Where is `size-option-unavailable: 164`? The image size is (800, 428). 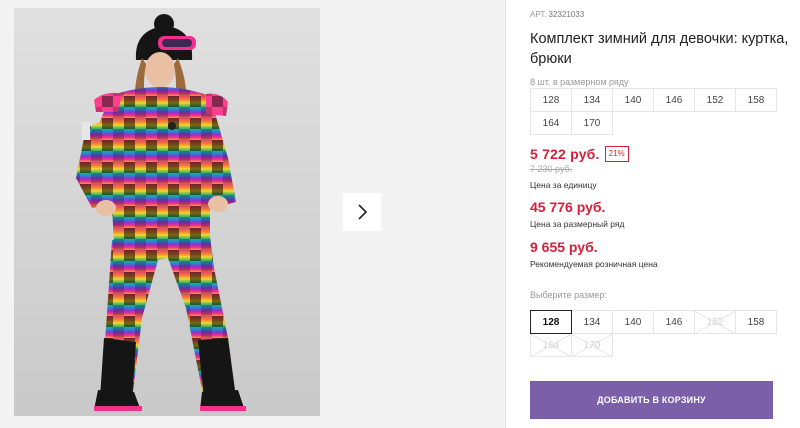 size-option-unavailable: 164 is located at coordinates (551, 345).